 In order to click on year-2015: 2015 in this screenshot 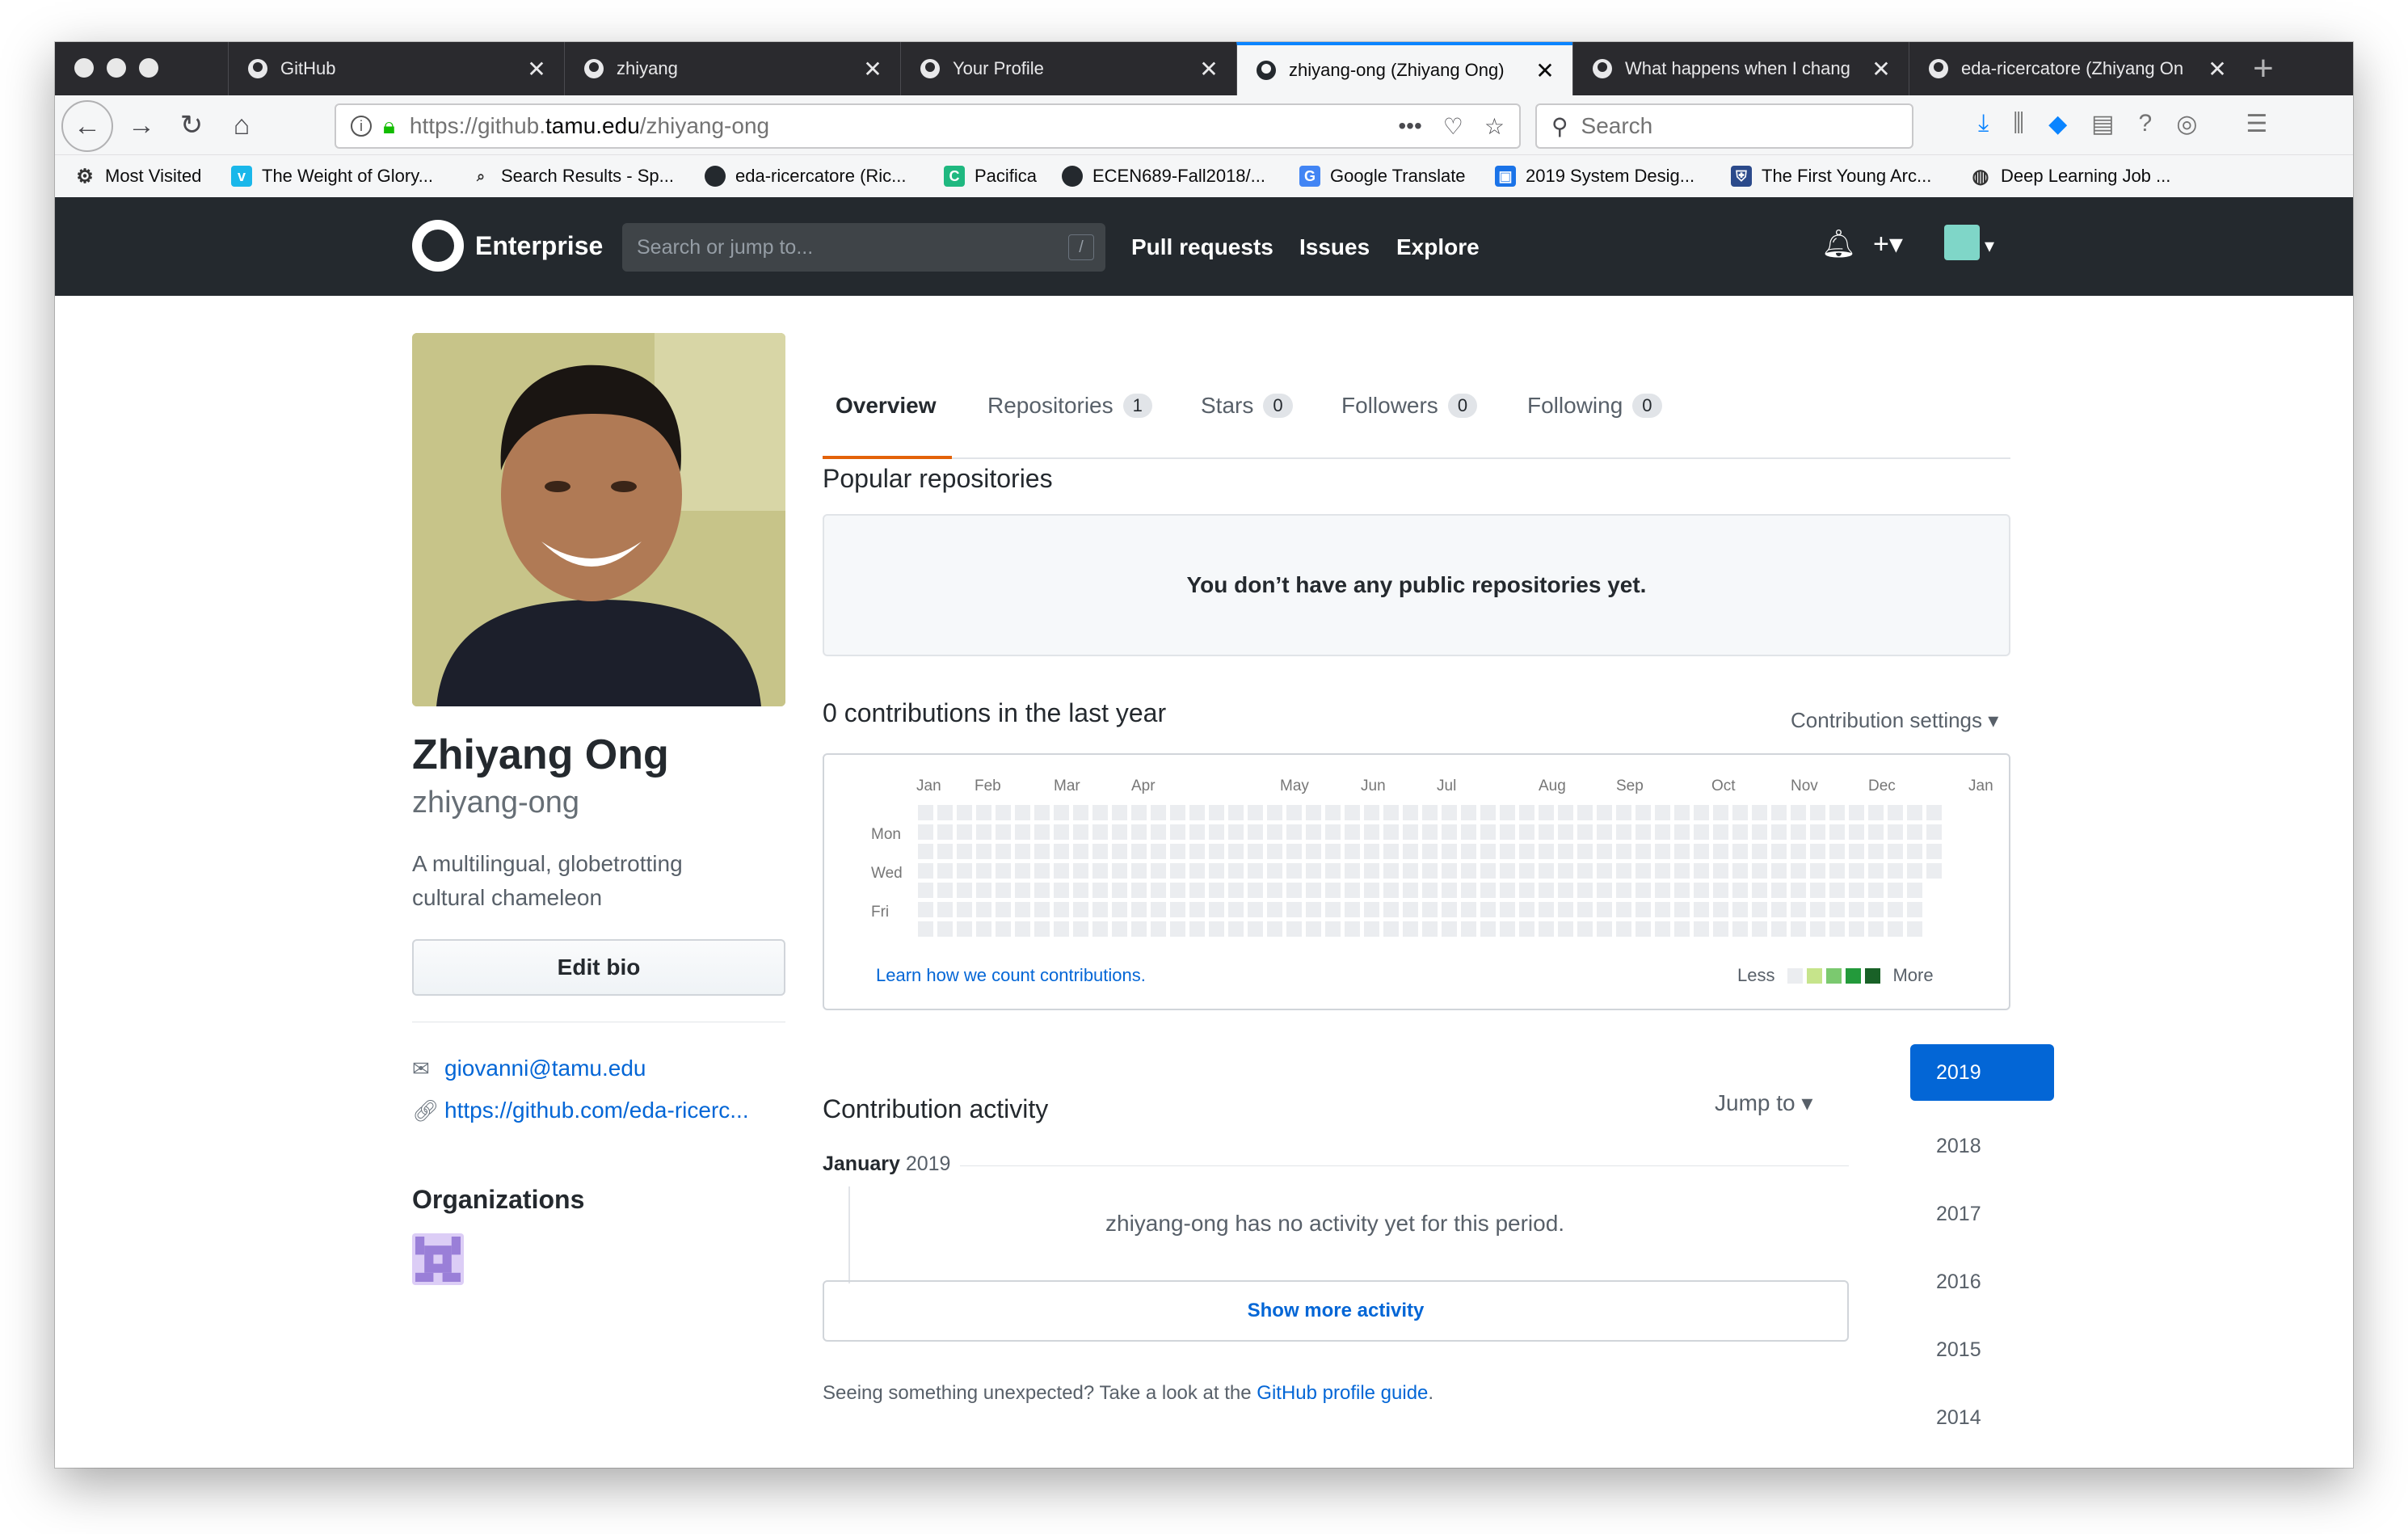, I will do `click(1982, 1350)`.